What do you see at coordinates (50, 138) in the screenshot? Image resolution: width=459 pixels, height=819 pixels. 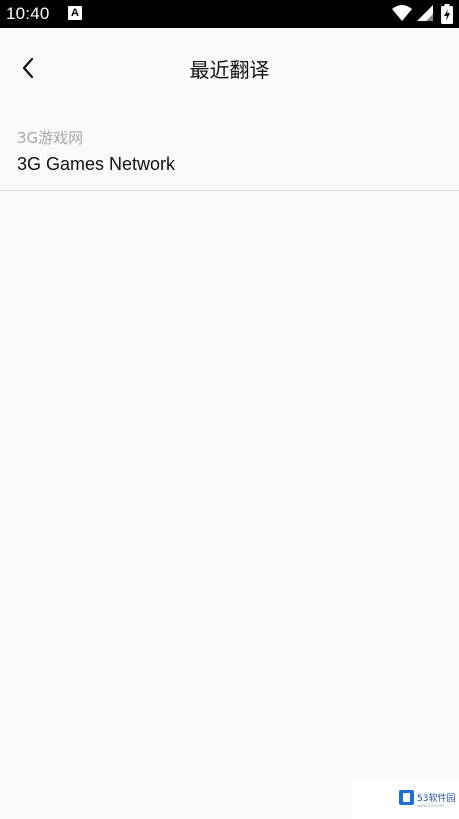 I see `source-text: 3G游戏网` at bounding box center [50, 138].